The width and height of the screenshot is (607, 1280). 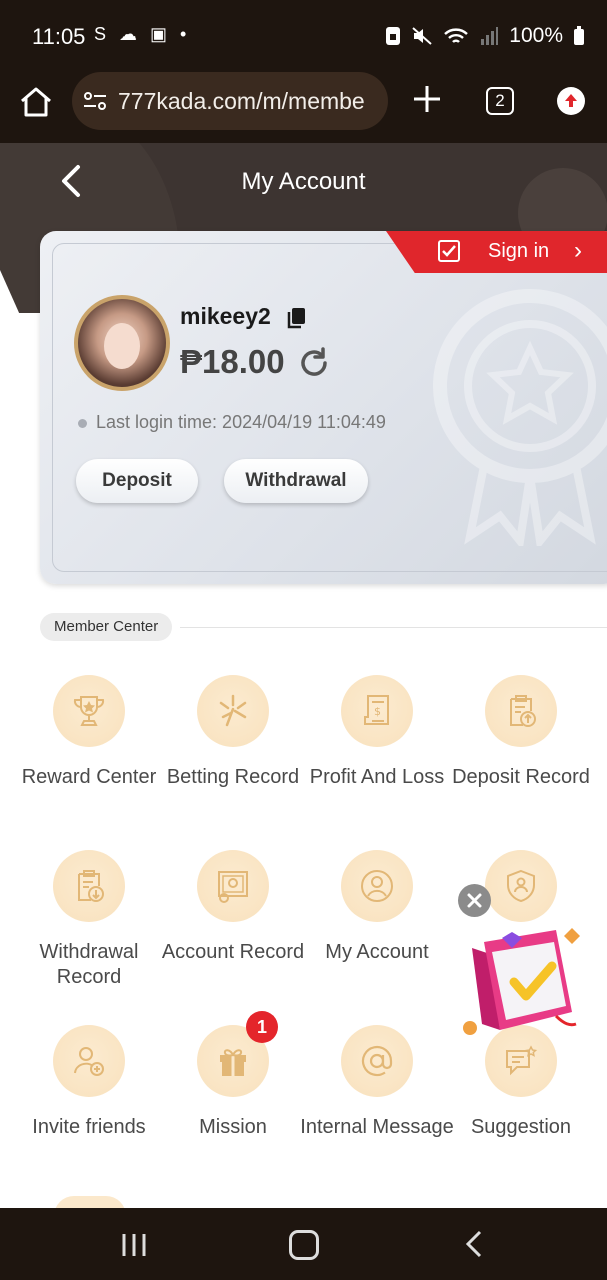 What do you see at coordinates (89, 750) in the screenshot?
I see `reward-center-item: Reward Center` at bounding box center [89, 750].